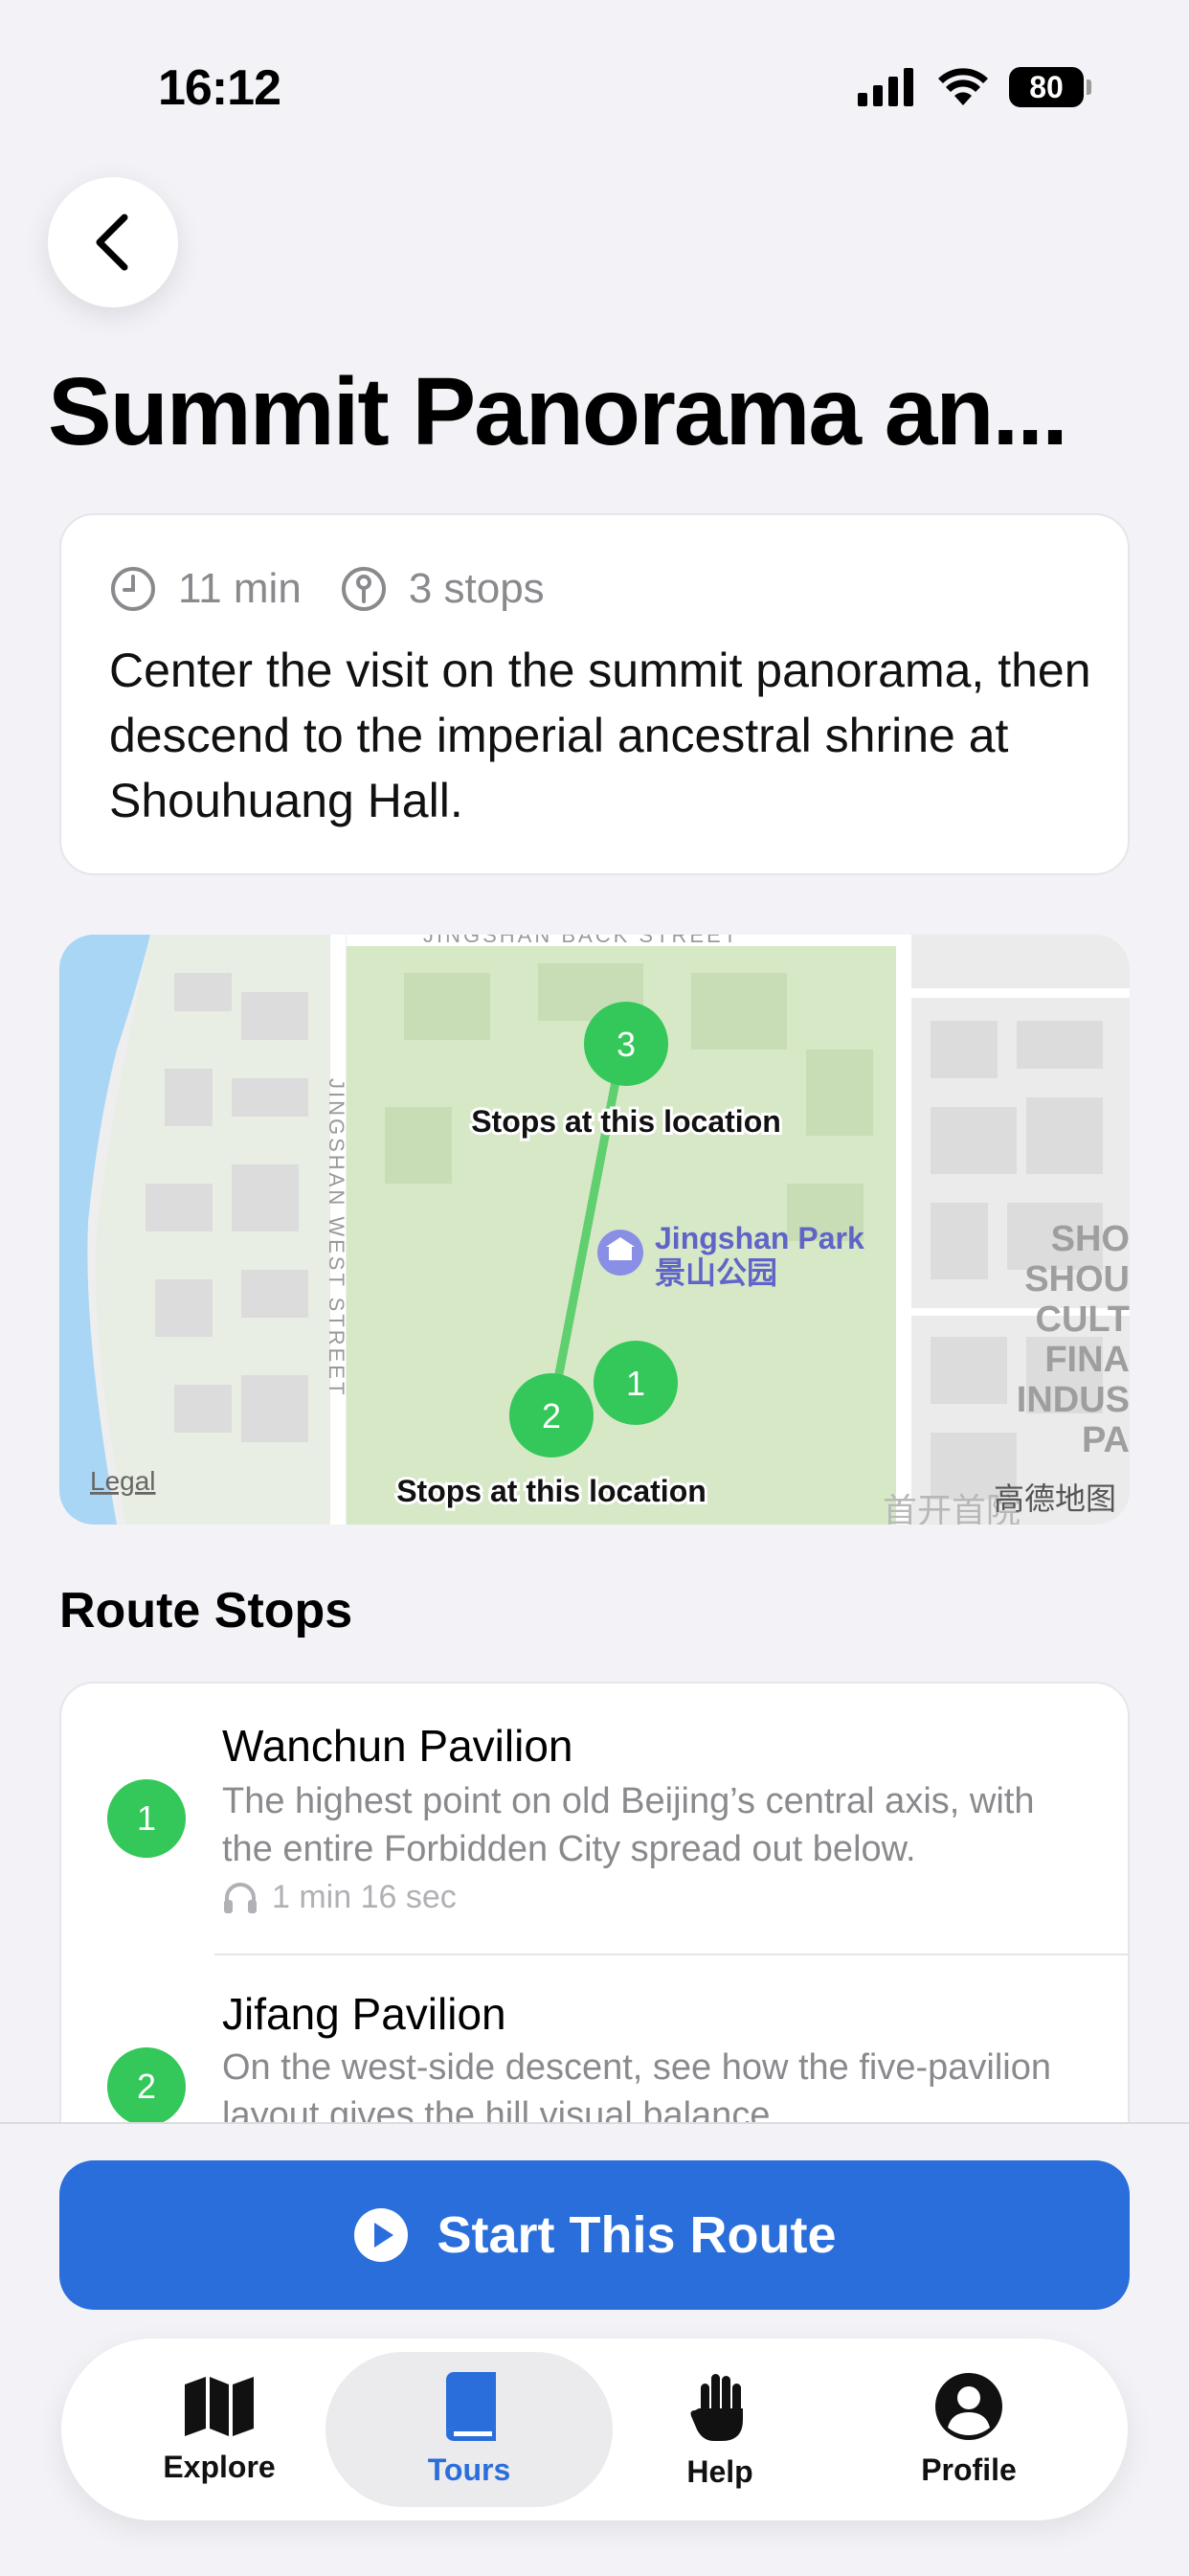 This screenshot has height=2576, width=1189. I want to click on headphones-icon, so click(240, 1897).